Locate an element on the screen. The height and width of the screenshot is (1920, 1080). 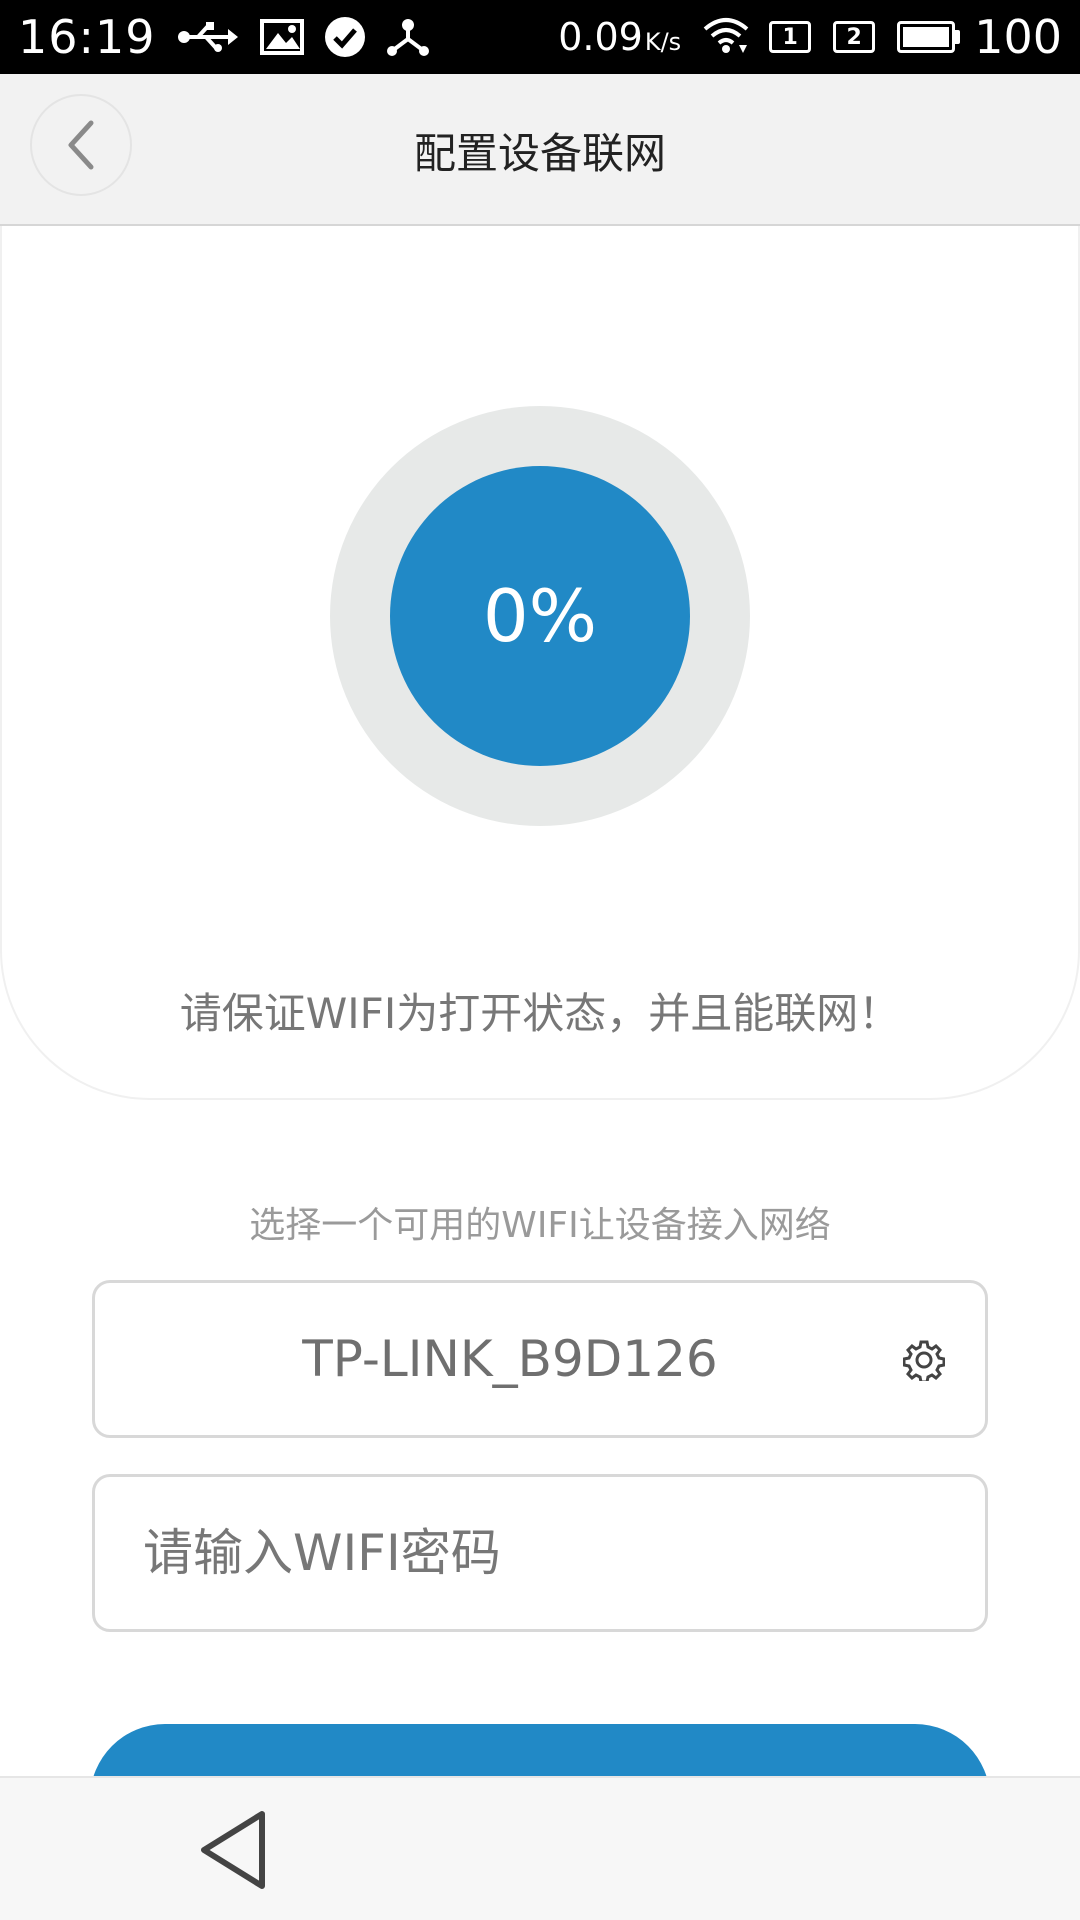
image-icon is located at coordinates (281, 37).